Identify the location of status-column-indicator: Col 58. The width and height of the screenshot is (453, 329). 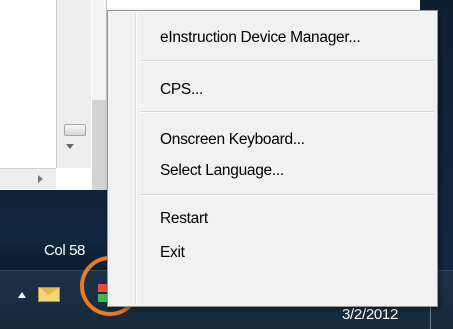
(64, 250).